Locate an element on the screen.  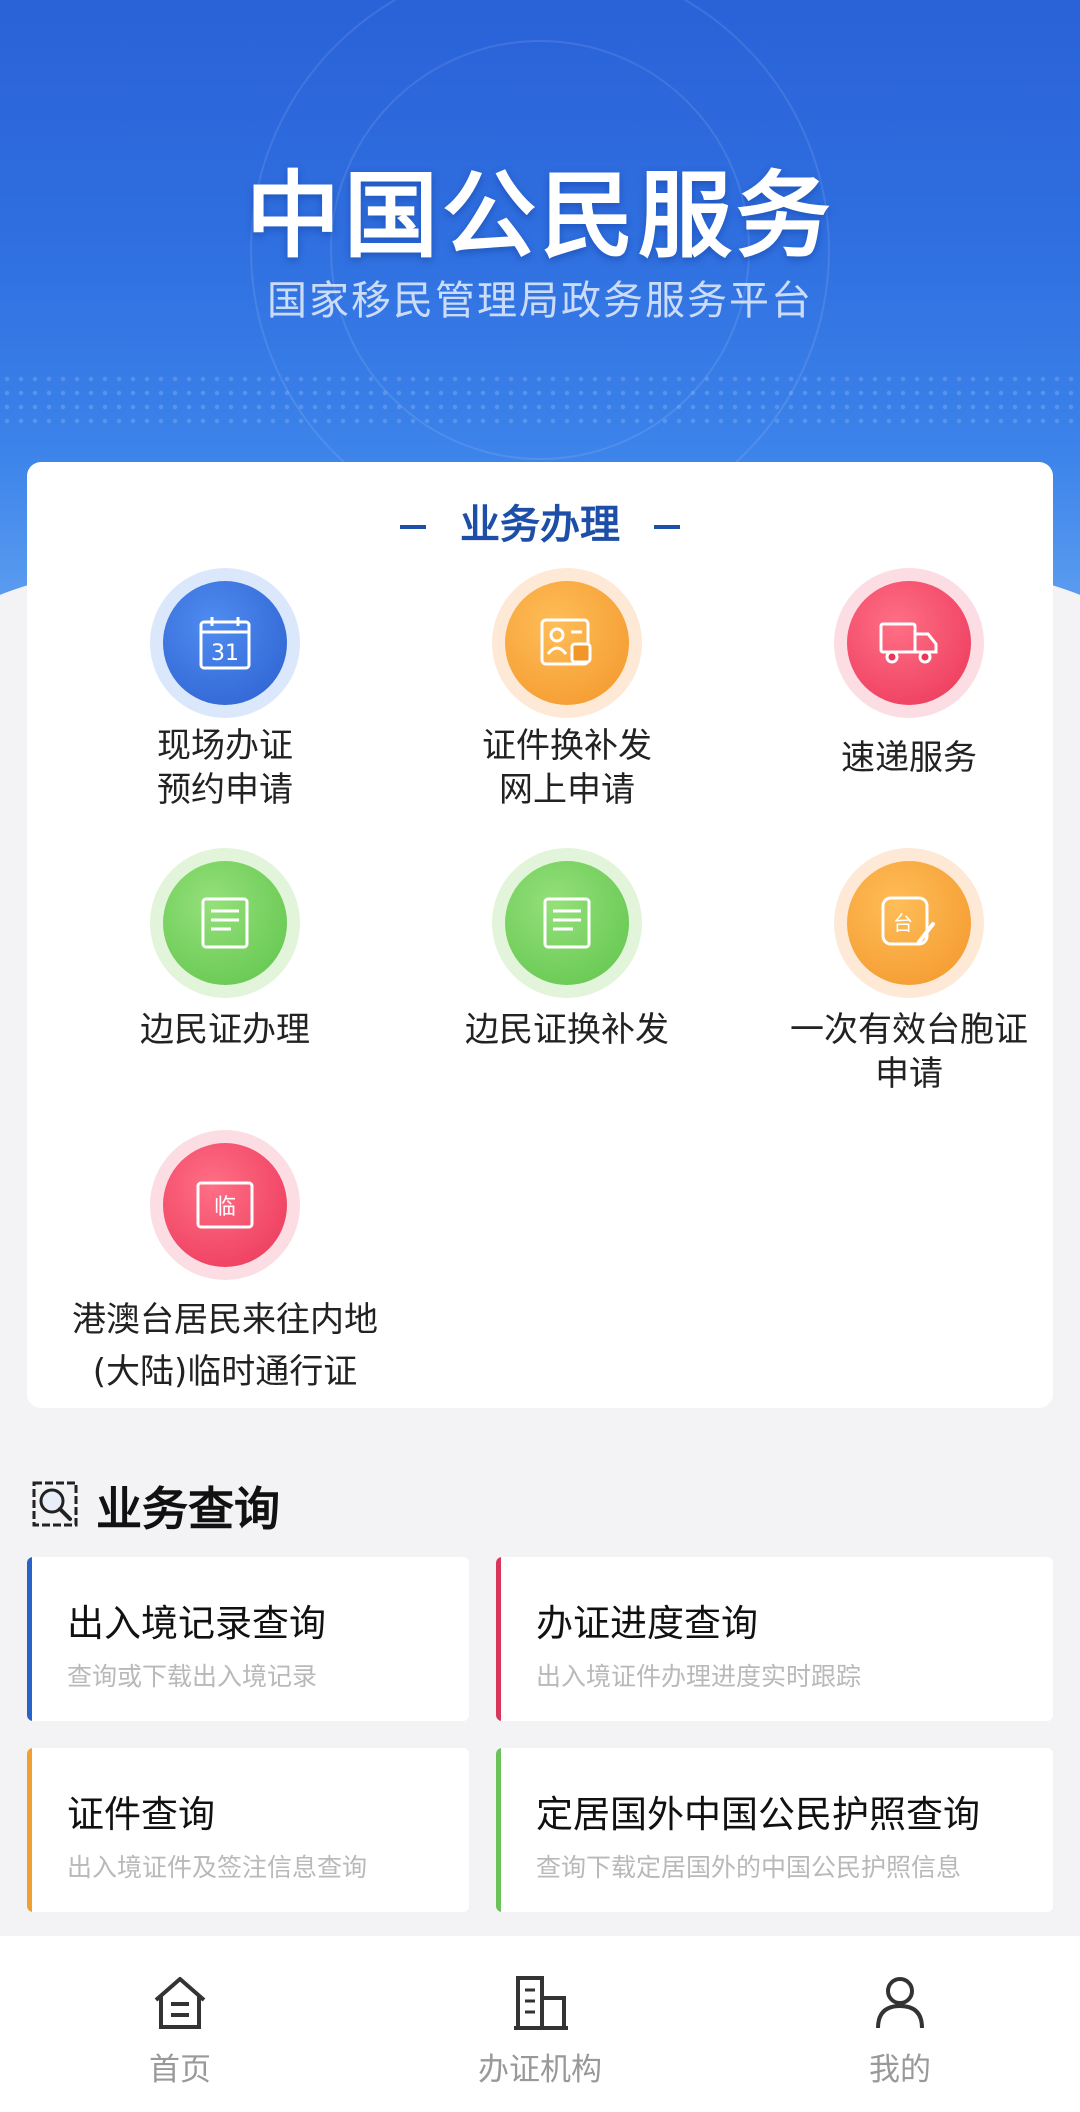
query-card-document: 证件查询 出入境证件及签注信息查询 is located at coordinates (248, 1830).